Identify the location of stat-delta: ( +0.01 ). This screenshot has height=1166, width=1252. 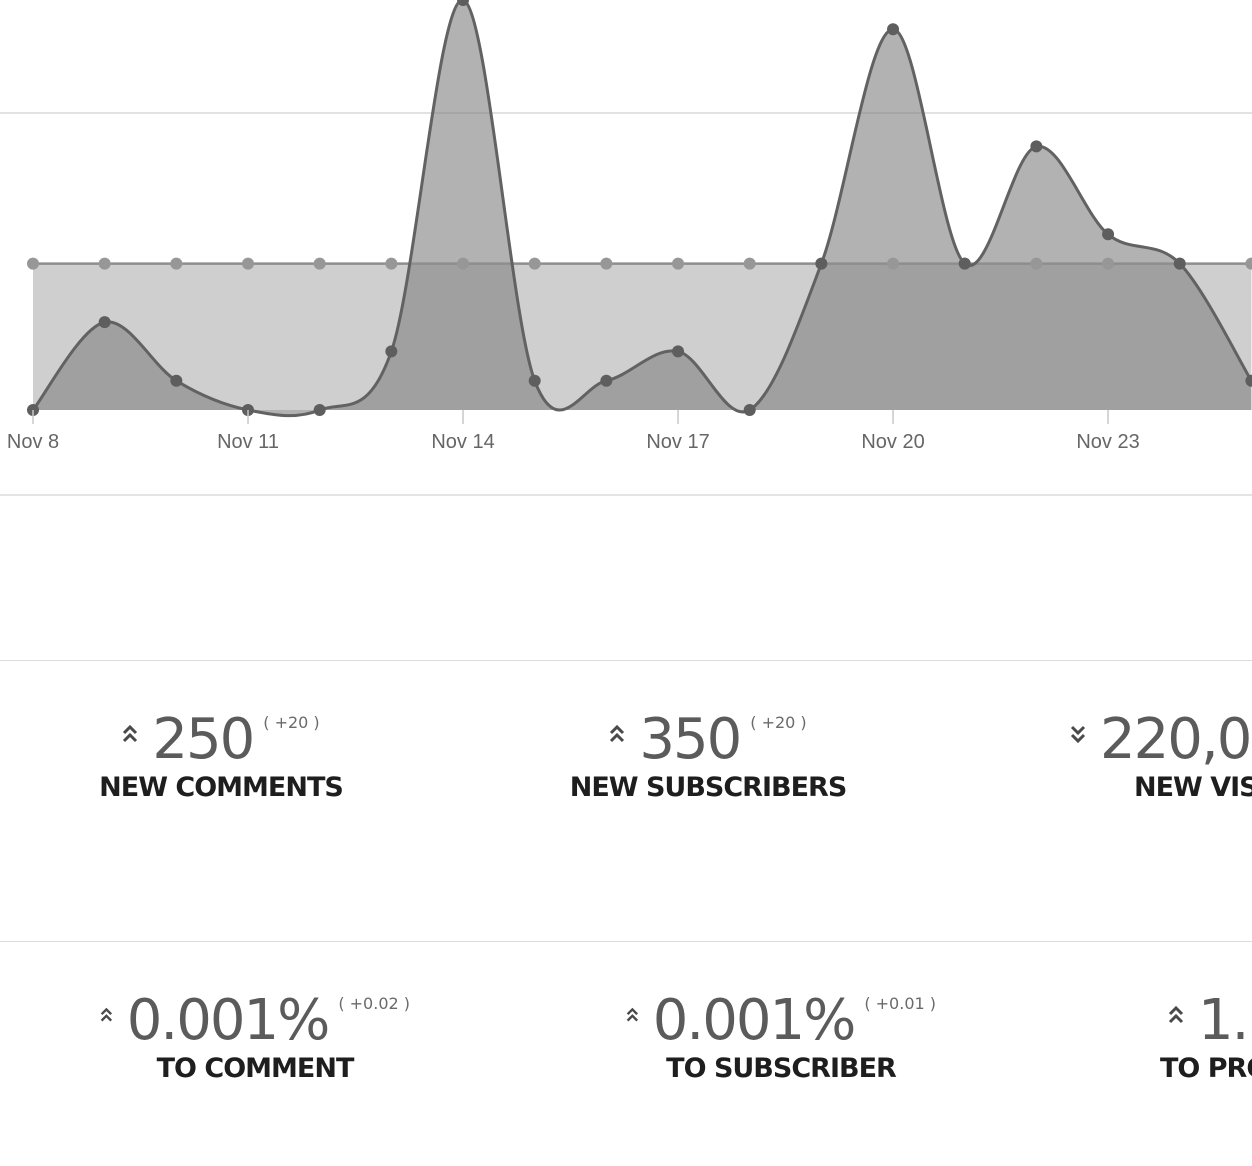
(900, 1003).